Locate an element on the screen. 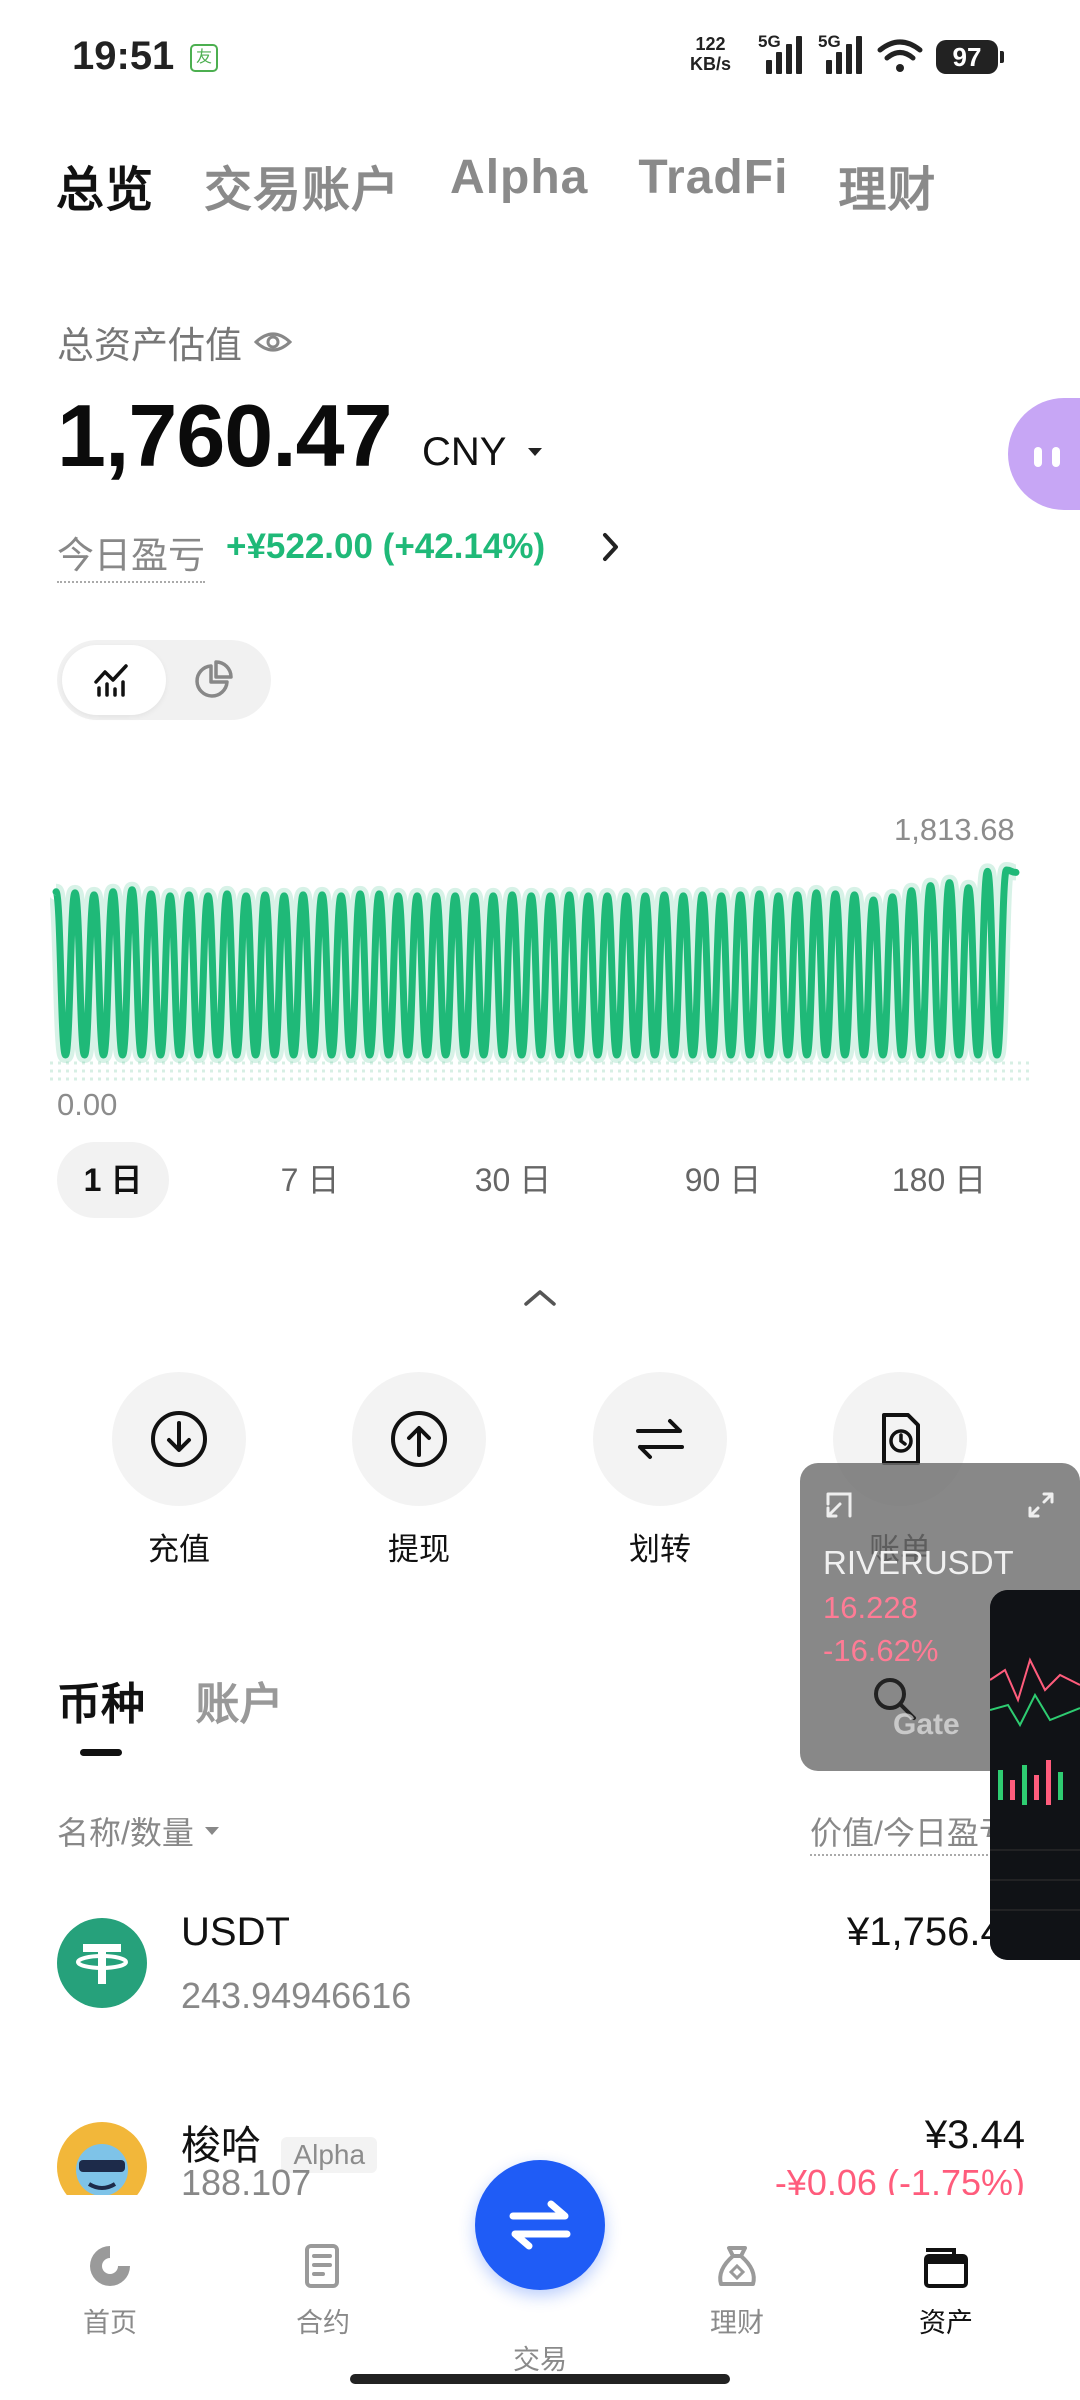 This screenshot has width=1080, height=2400. nav-wealth-label: 理财 is located at coordinates (737, 2323).